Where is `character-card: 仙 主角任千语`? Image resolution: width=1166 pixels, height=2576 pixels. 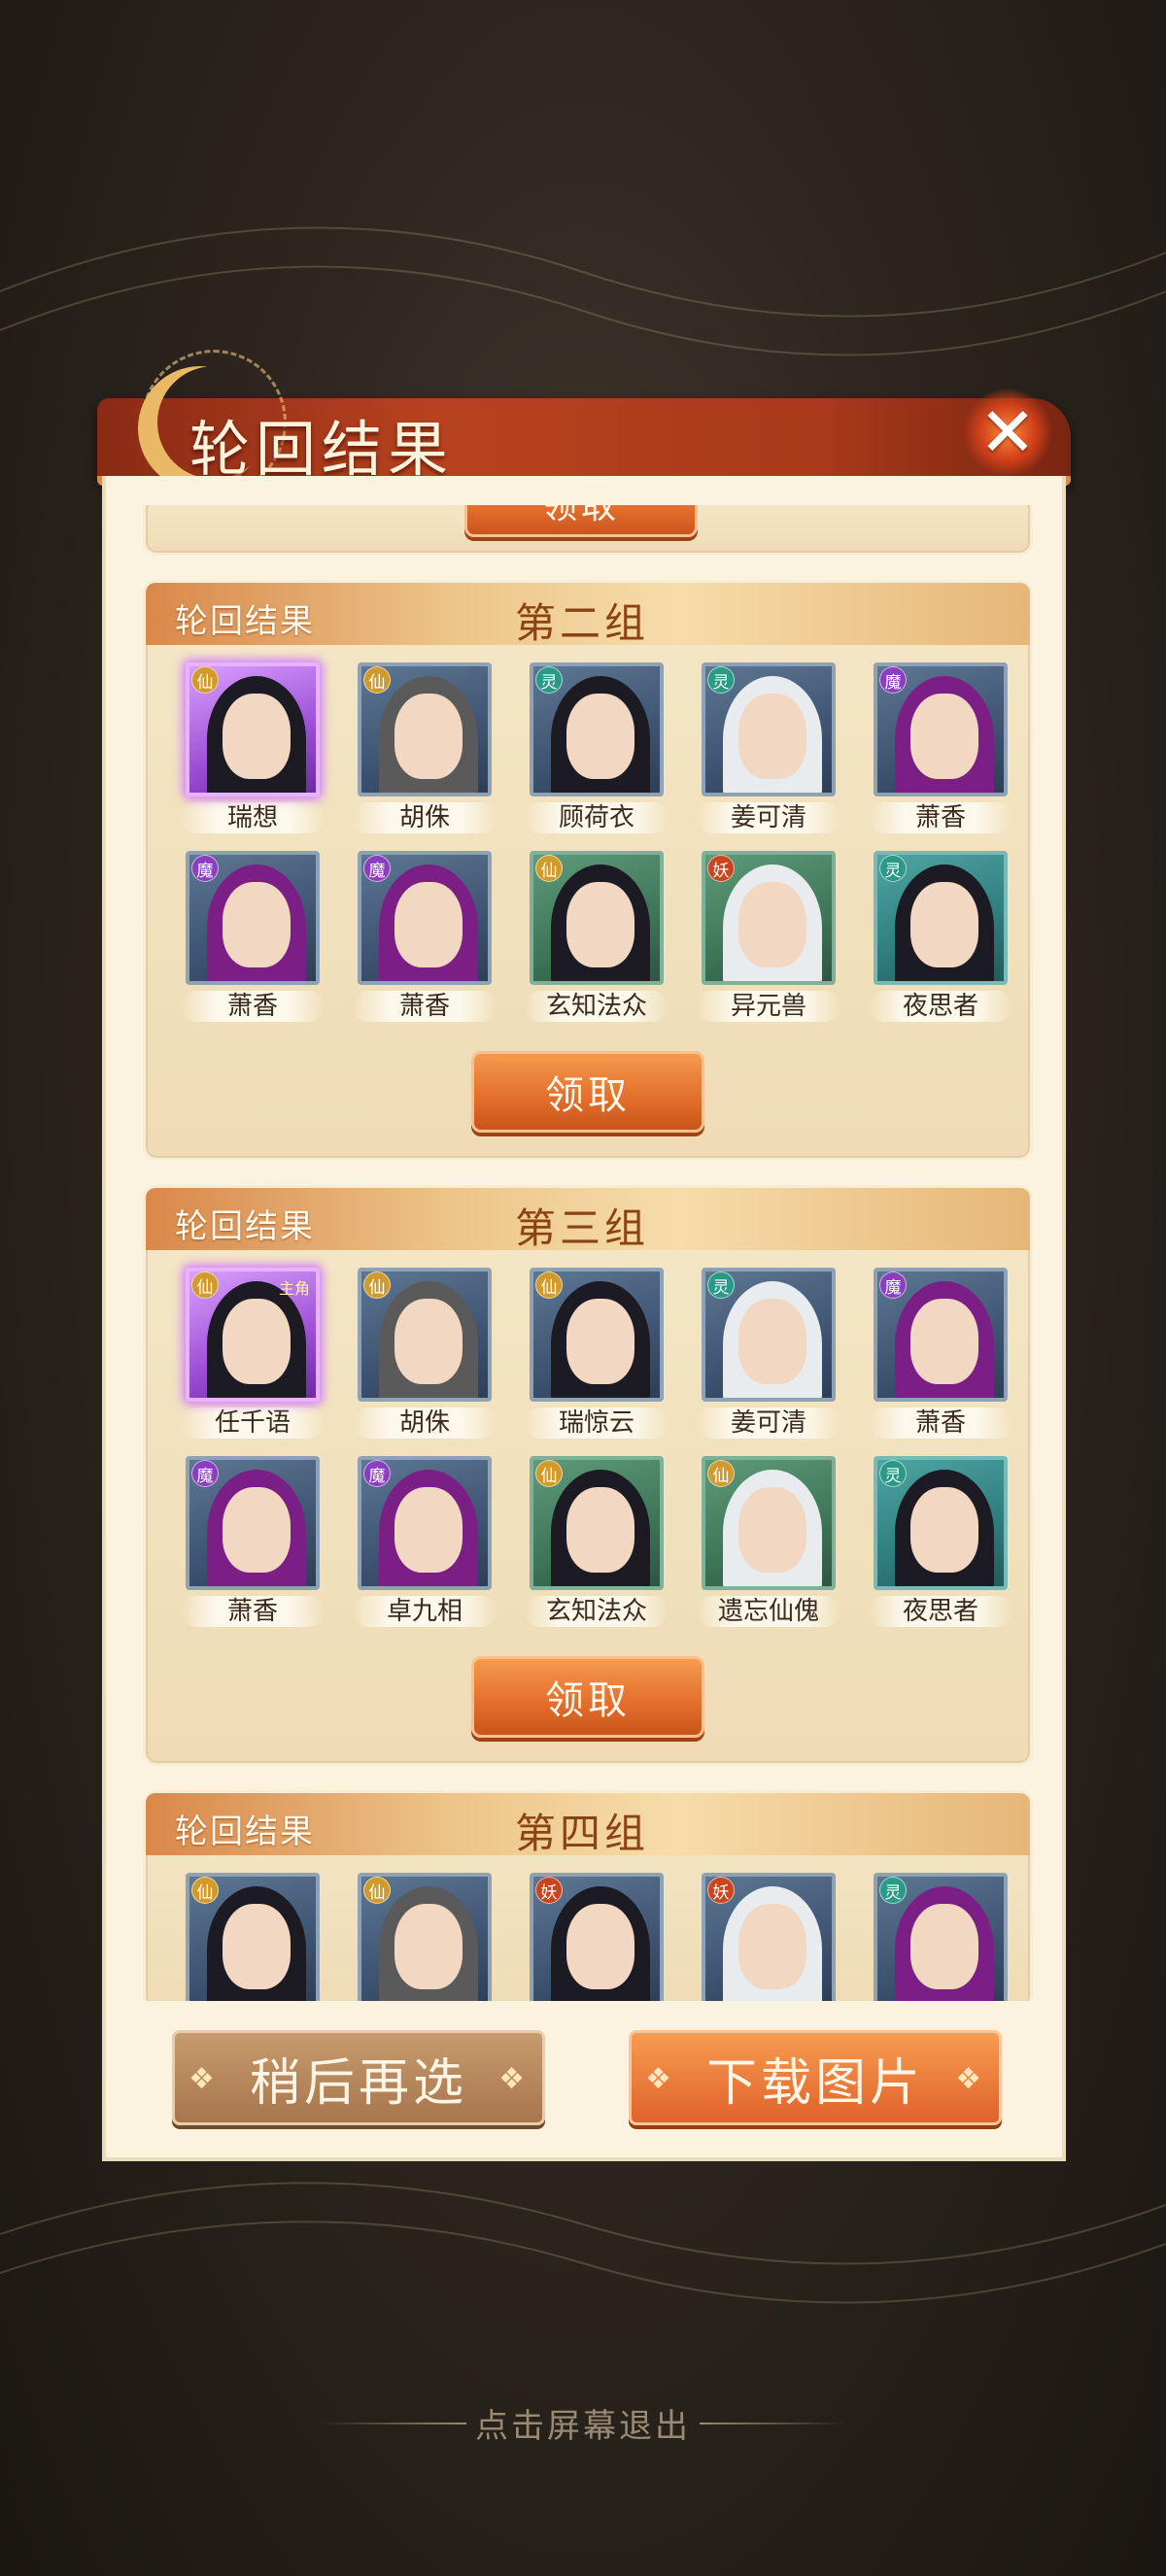 character-card: 仙 主角任千语 is located at coordinates (252, 1353).